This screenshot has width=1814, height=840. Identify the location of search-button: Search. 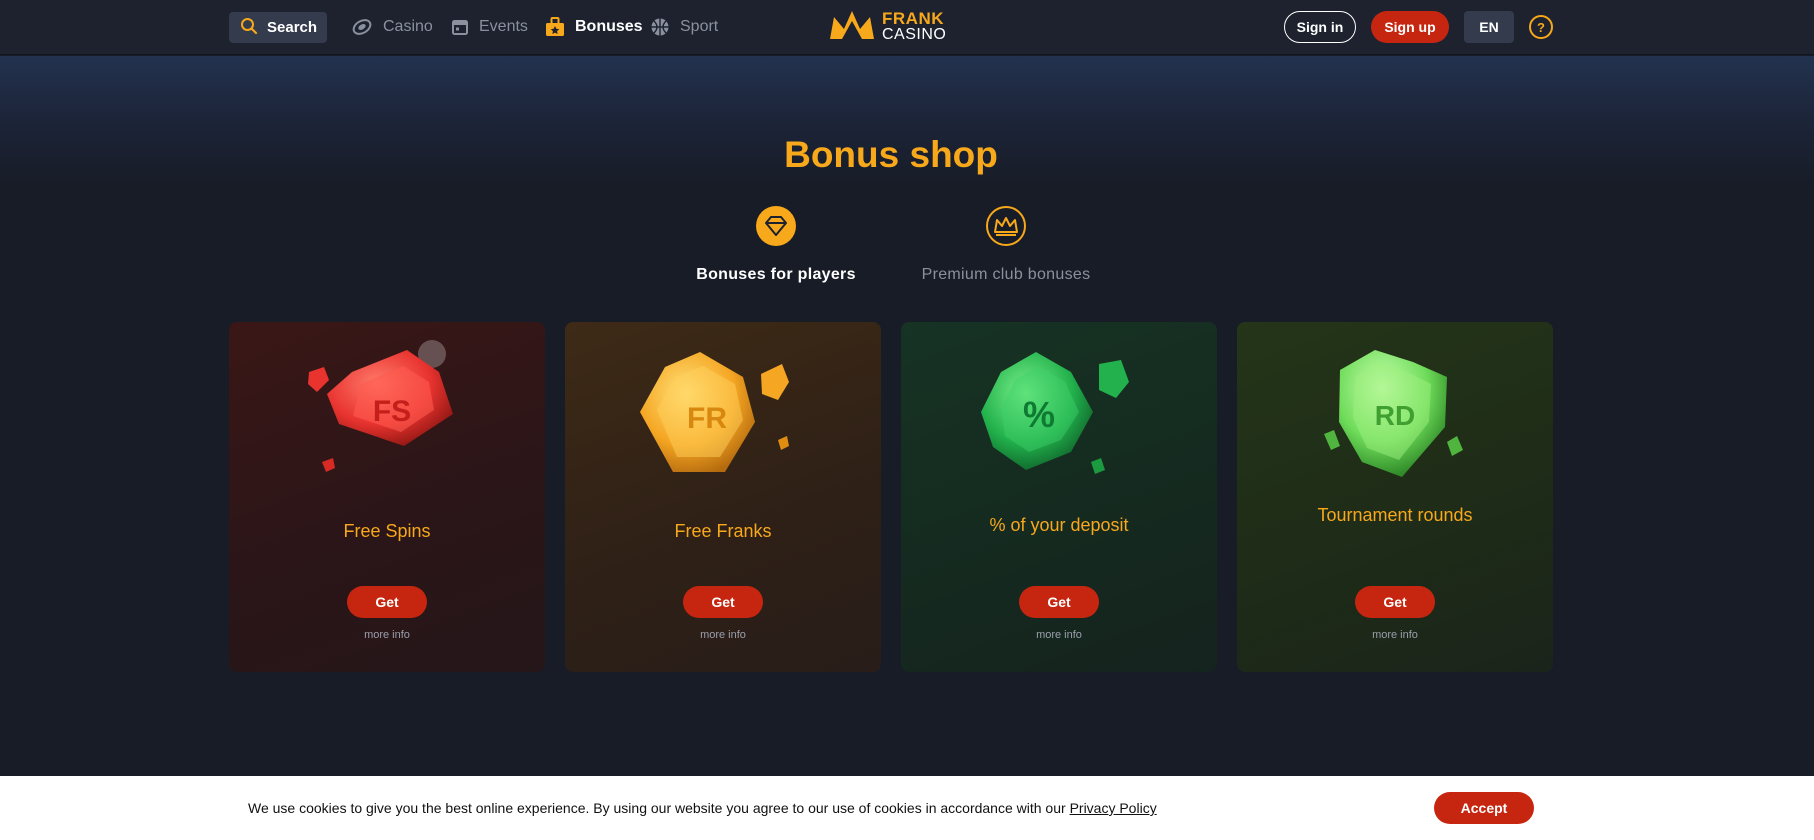
(278, 27).